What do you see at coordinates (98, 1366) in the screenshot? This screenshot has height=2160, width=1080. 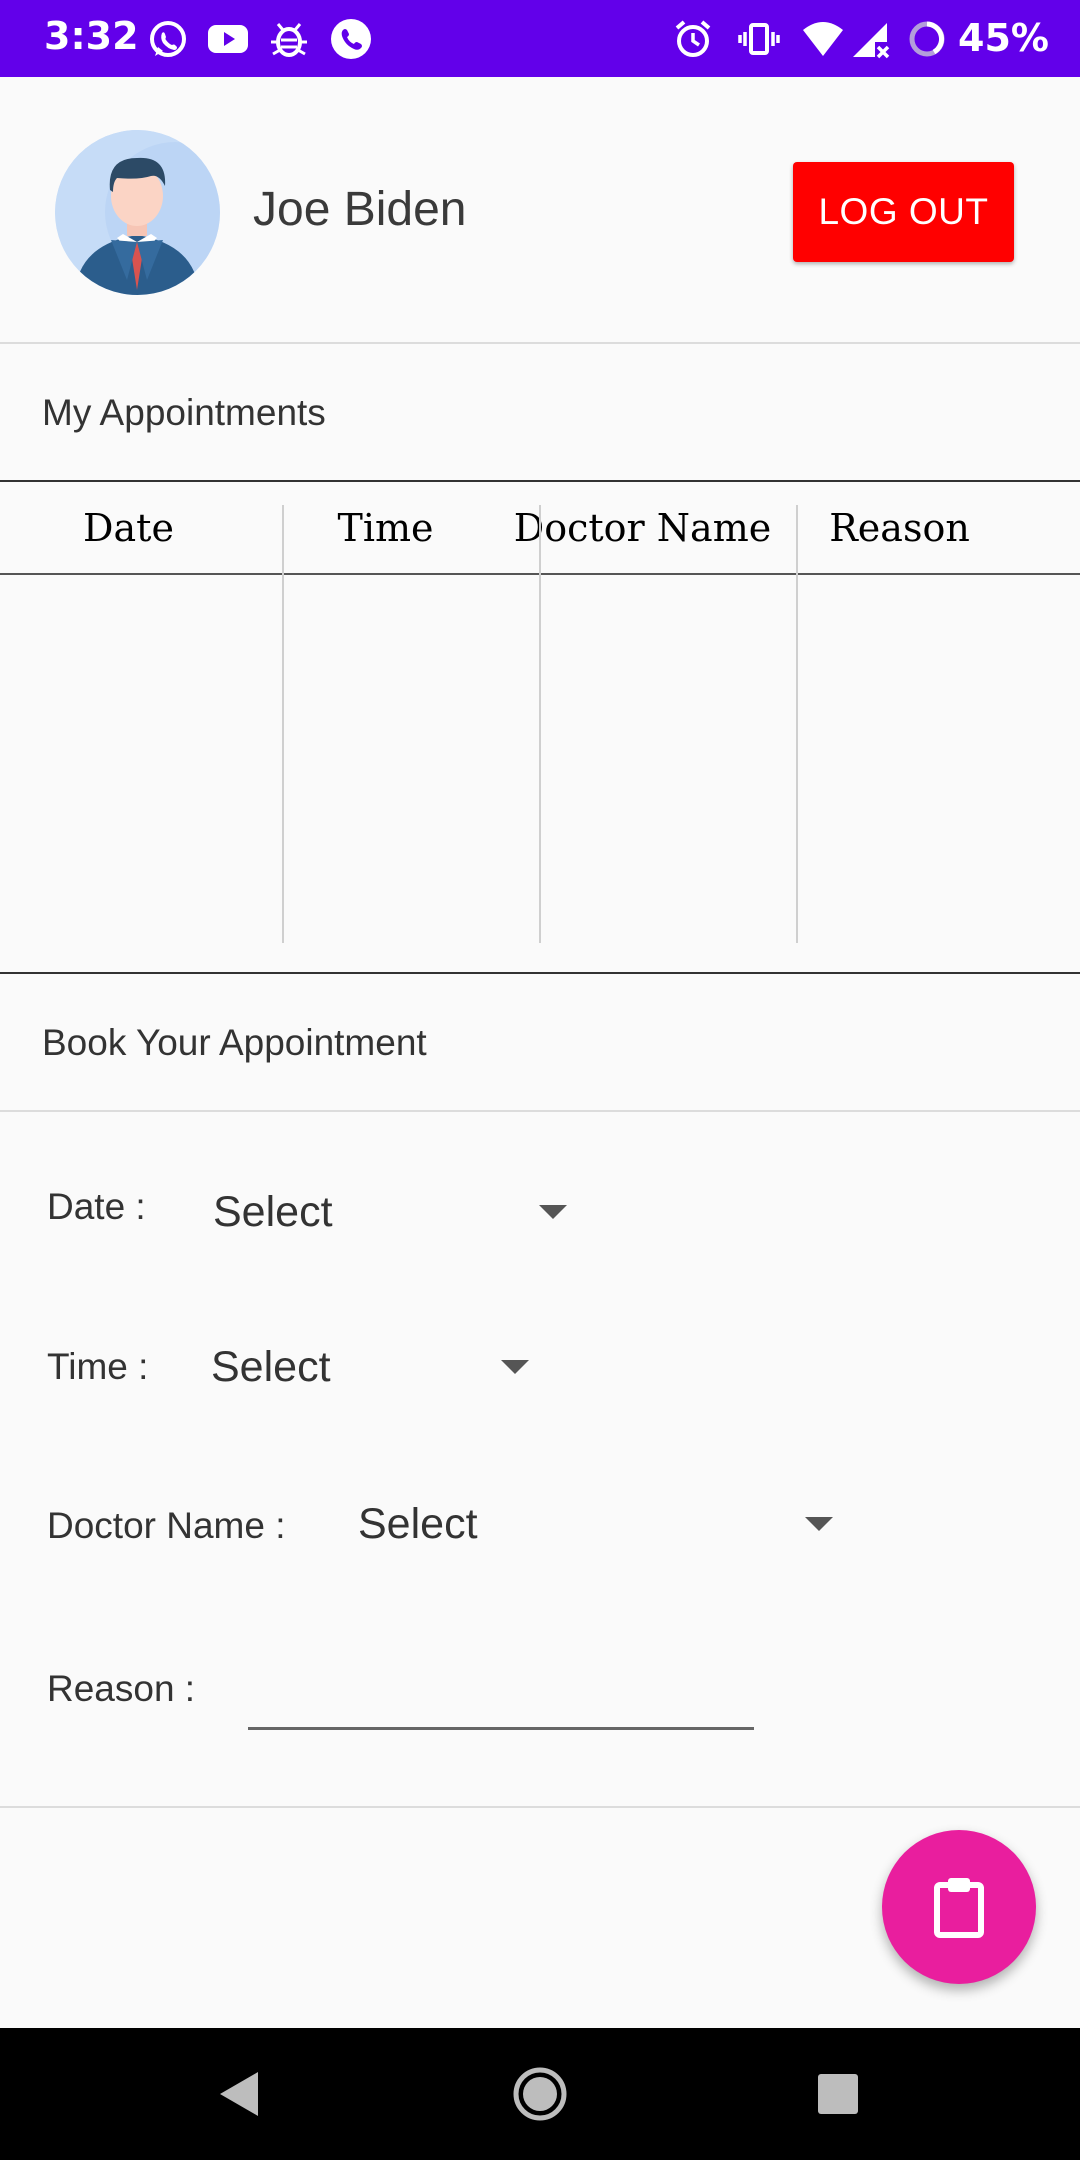 I see `time-label: Time :` at bounding box center [98, 1366].